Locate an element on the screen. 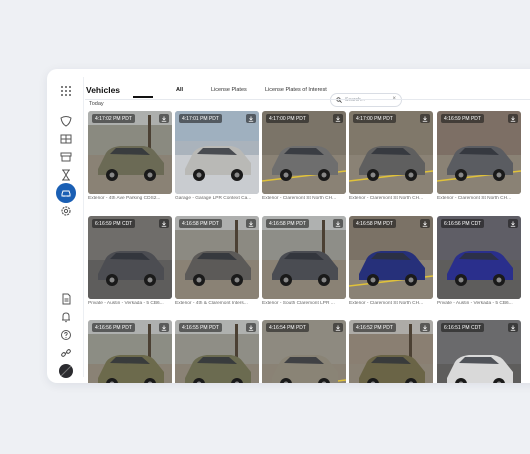 This screenshot has width=530, height=454. timestamp-badge: 6:16:51 PM CDT is located at coordinates (463, 327).